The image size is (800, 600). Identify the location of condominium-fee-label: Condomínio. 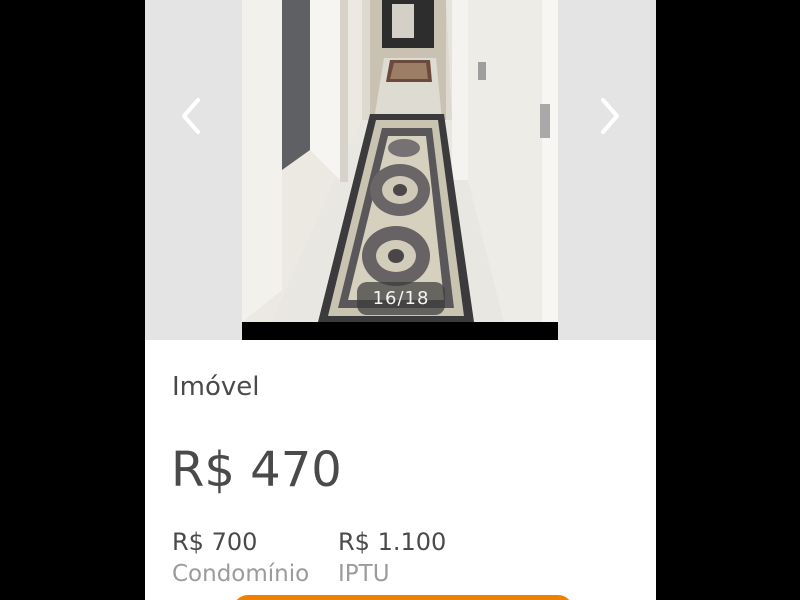
(241, 574).